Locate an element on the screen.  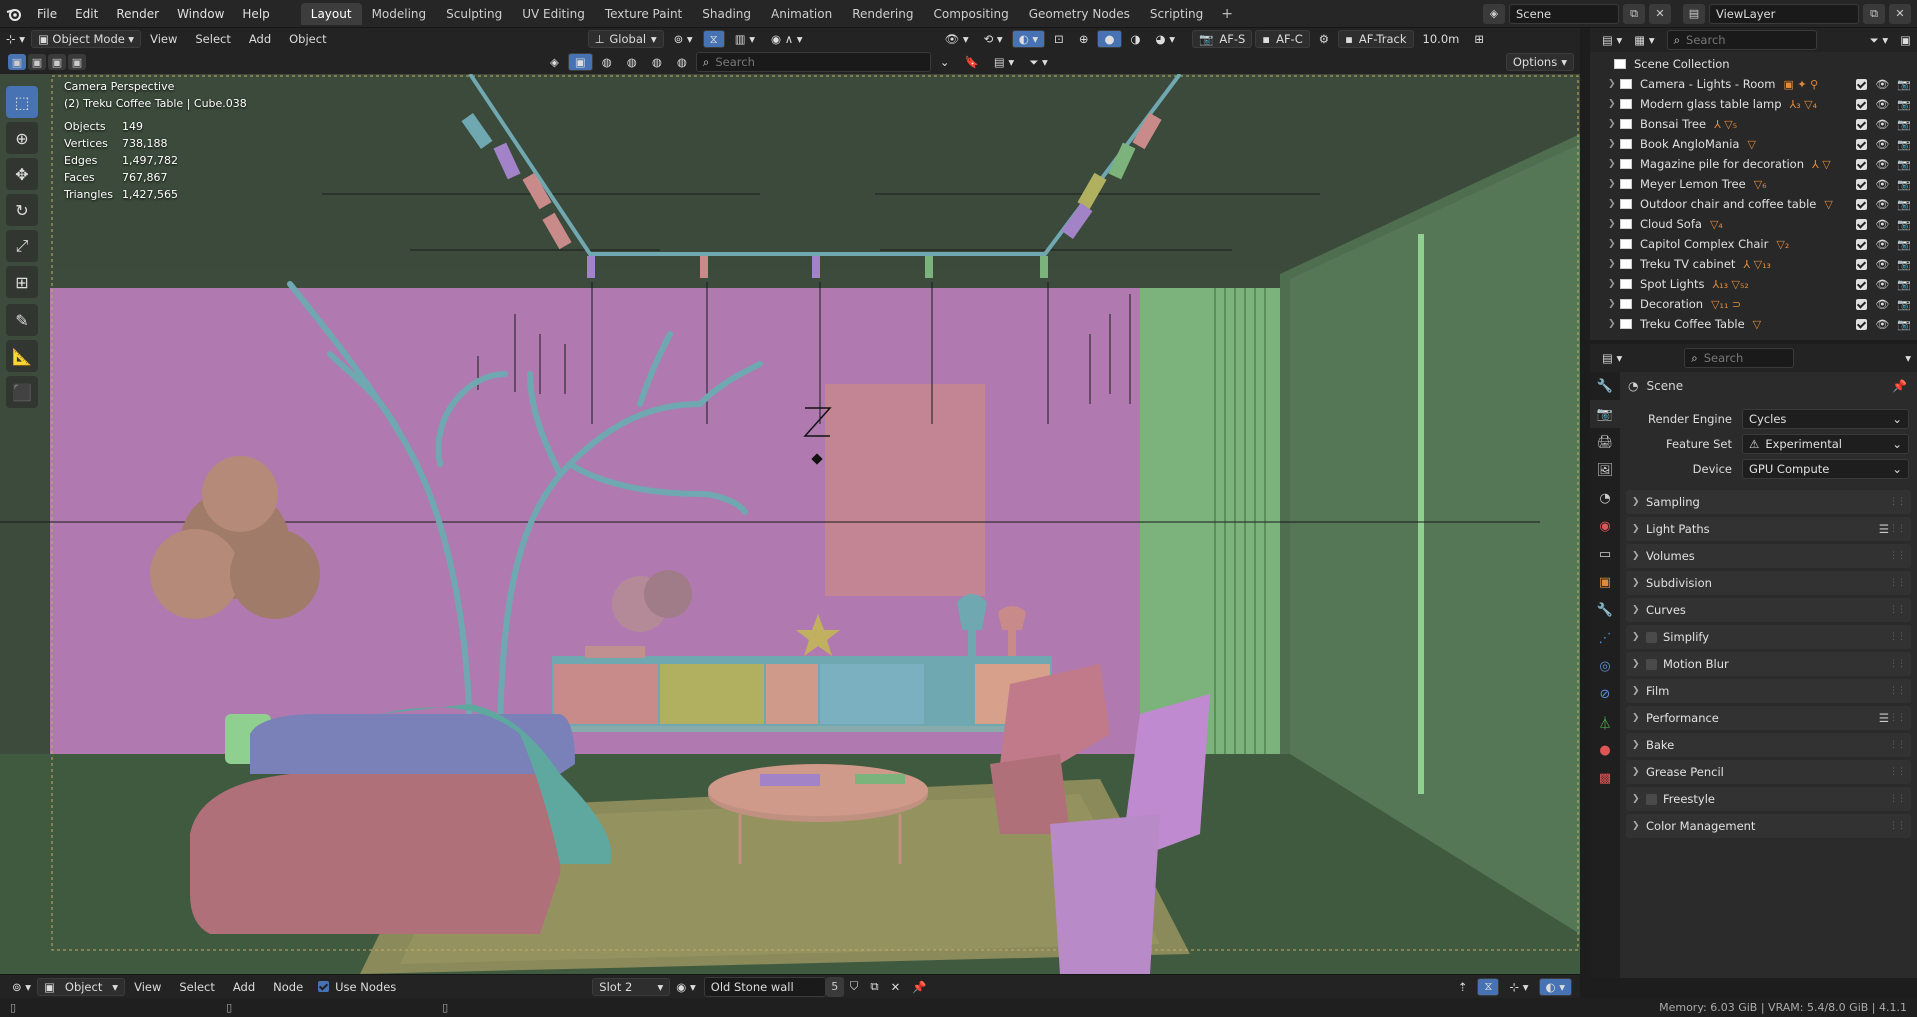
tab-geometry-nodes: Geometry Nodes is located at coordinates (1079, 14).